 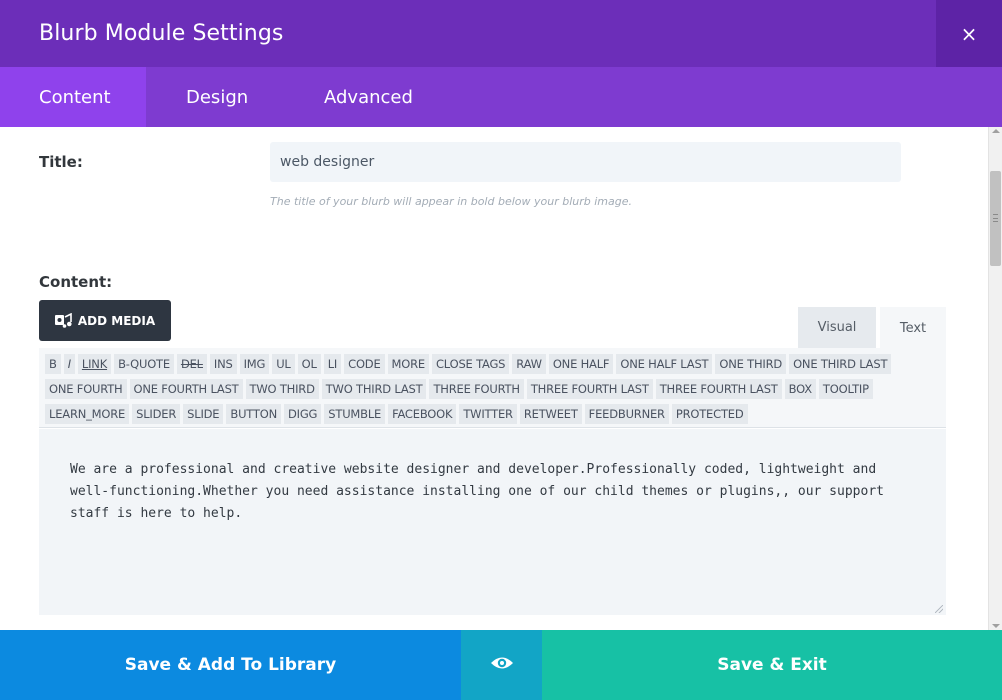 I want to click on toolbar-button-protected: PROTECTED, so click(x=709, y=414).